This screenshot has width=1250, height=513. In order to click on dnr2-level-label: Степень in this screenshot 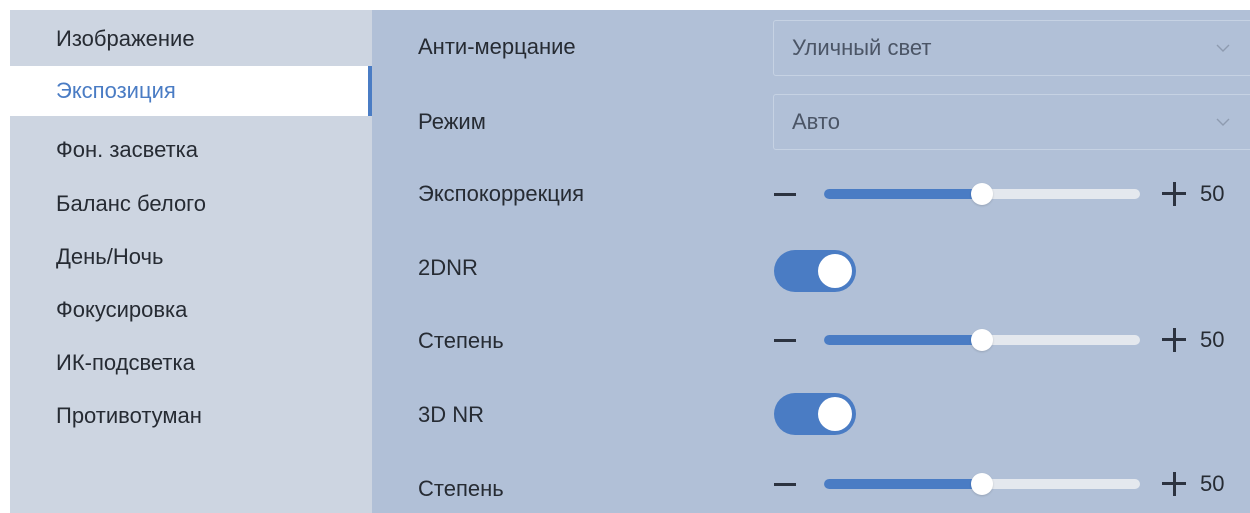, I will do `click(461, 340)`.